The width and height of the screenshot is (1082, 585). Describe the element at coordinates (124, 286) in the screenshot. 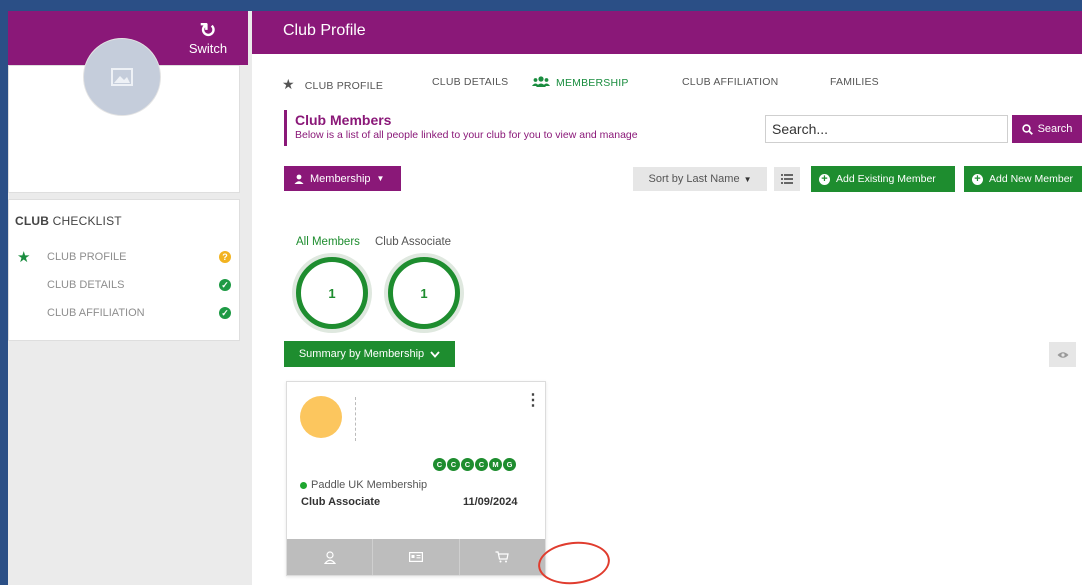

I see `checklist-item-club-details: CLUB DETAILS ✓` at that location.